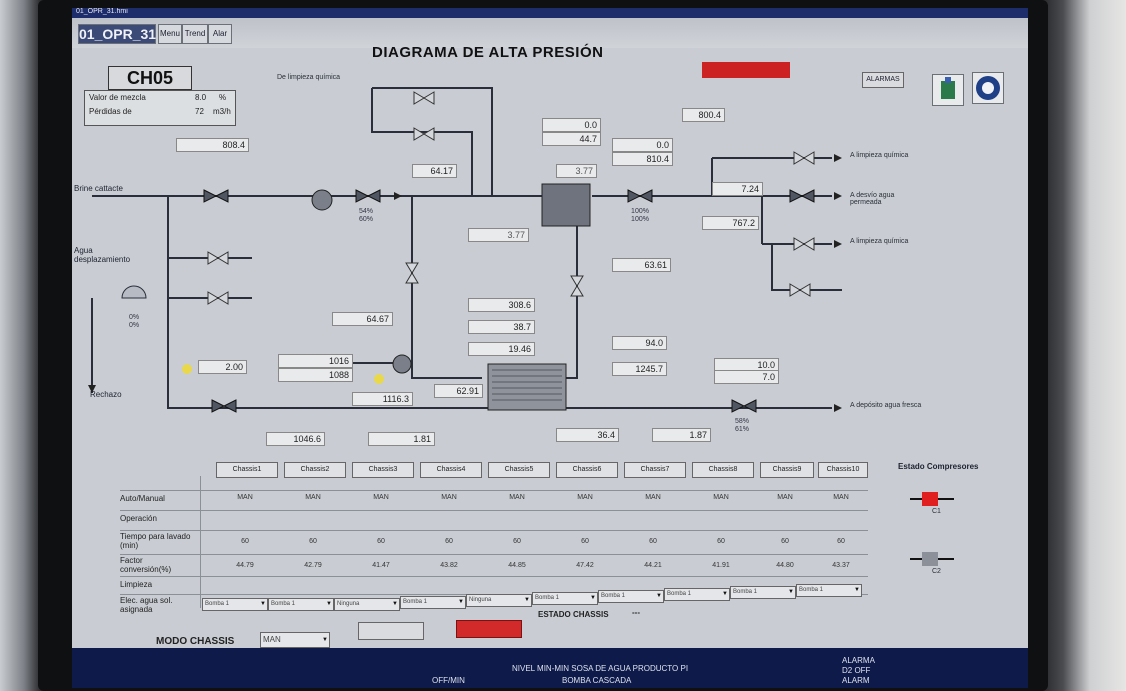 The height and width of the screenshot is (691, 1126). I want to click on status-light-pump, so click(379, 379).